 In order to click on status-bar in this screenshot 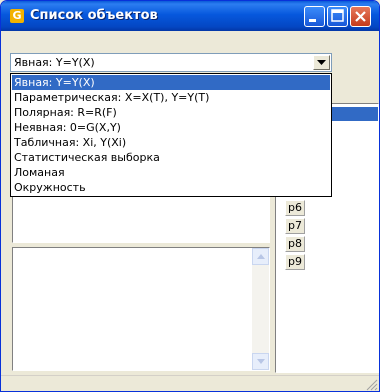, I will do `click(190, 383)`.